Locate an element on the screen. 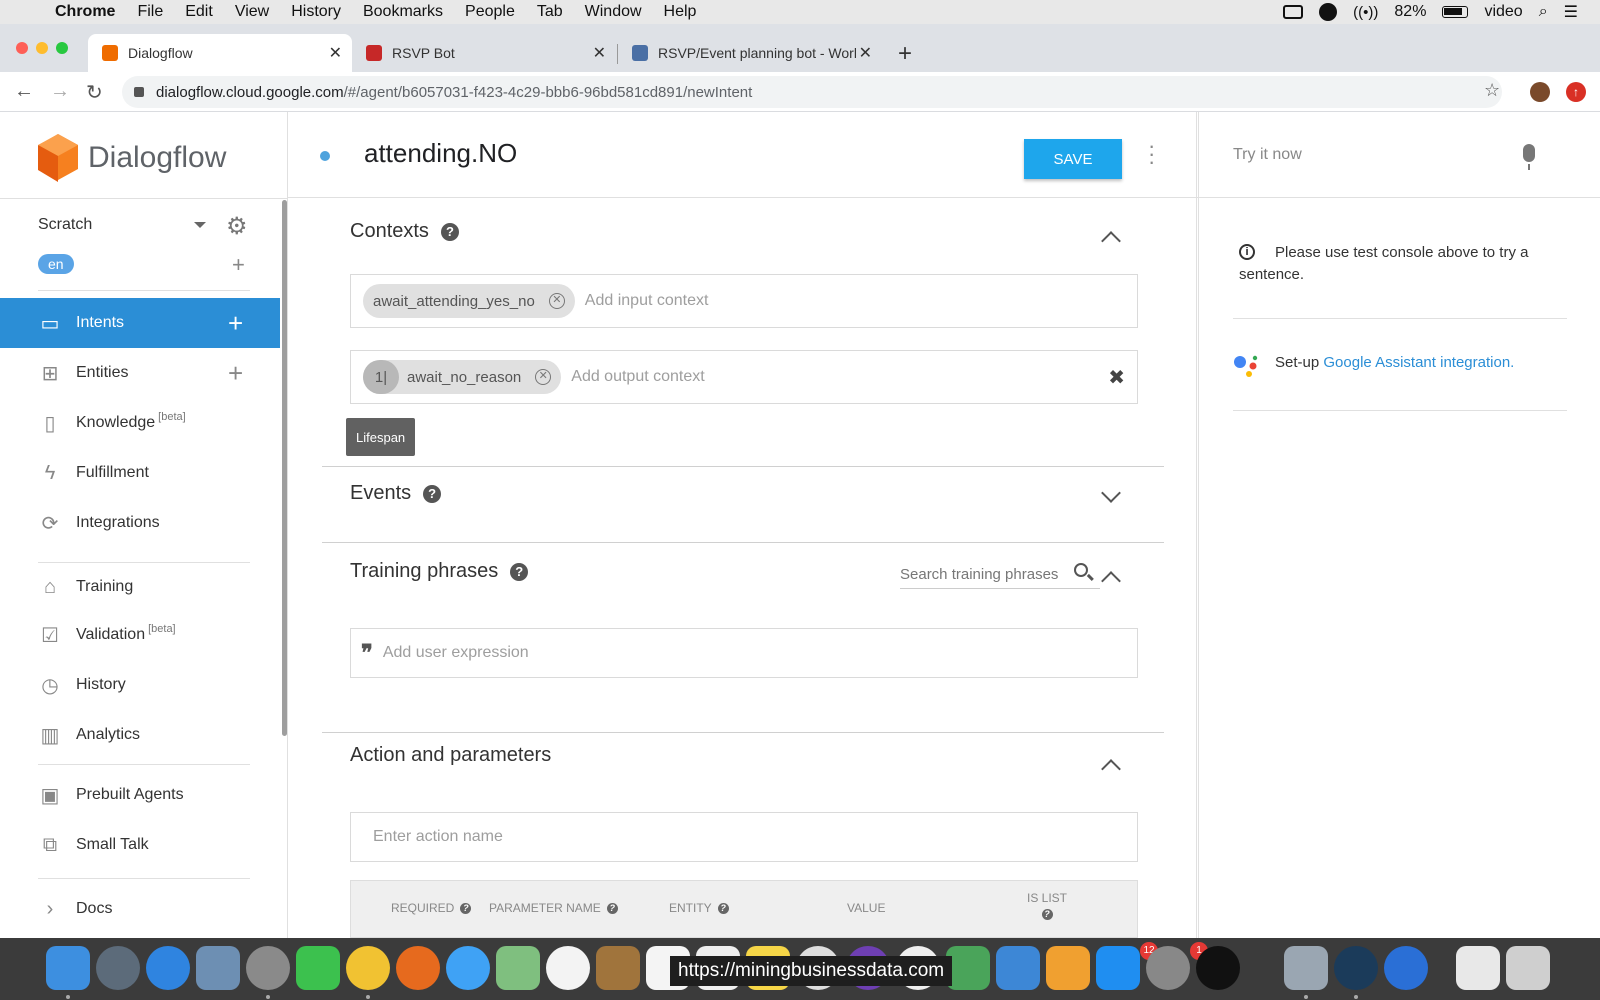  bookmark-star-icon: ☆ is located at coordinates (1492, 90).